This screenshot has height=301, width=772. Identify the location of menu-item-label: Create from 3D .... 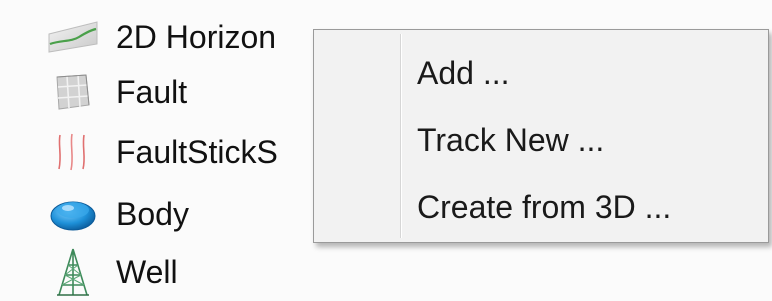
(544, 207).